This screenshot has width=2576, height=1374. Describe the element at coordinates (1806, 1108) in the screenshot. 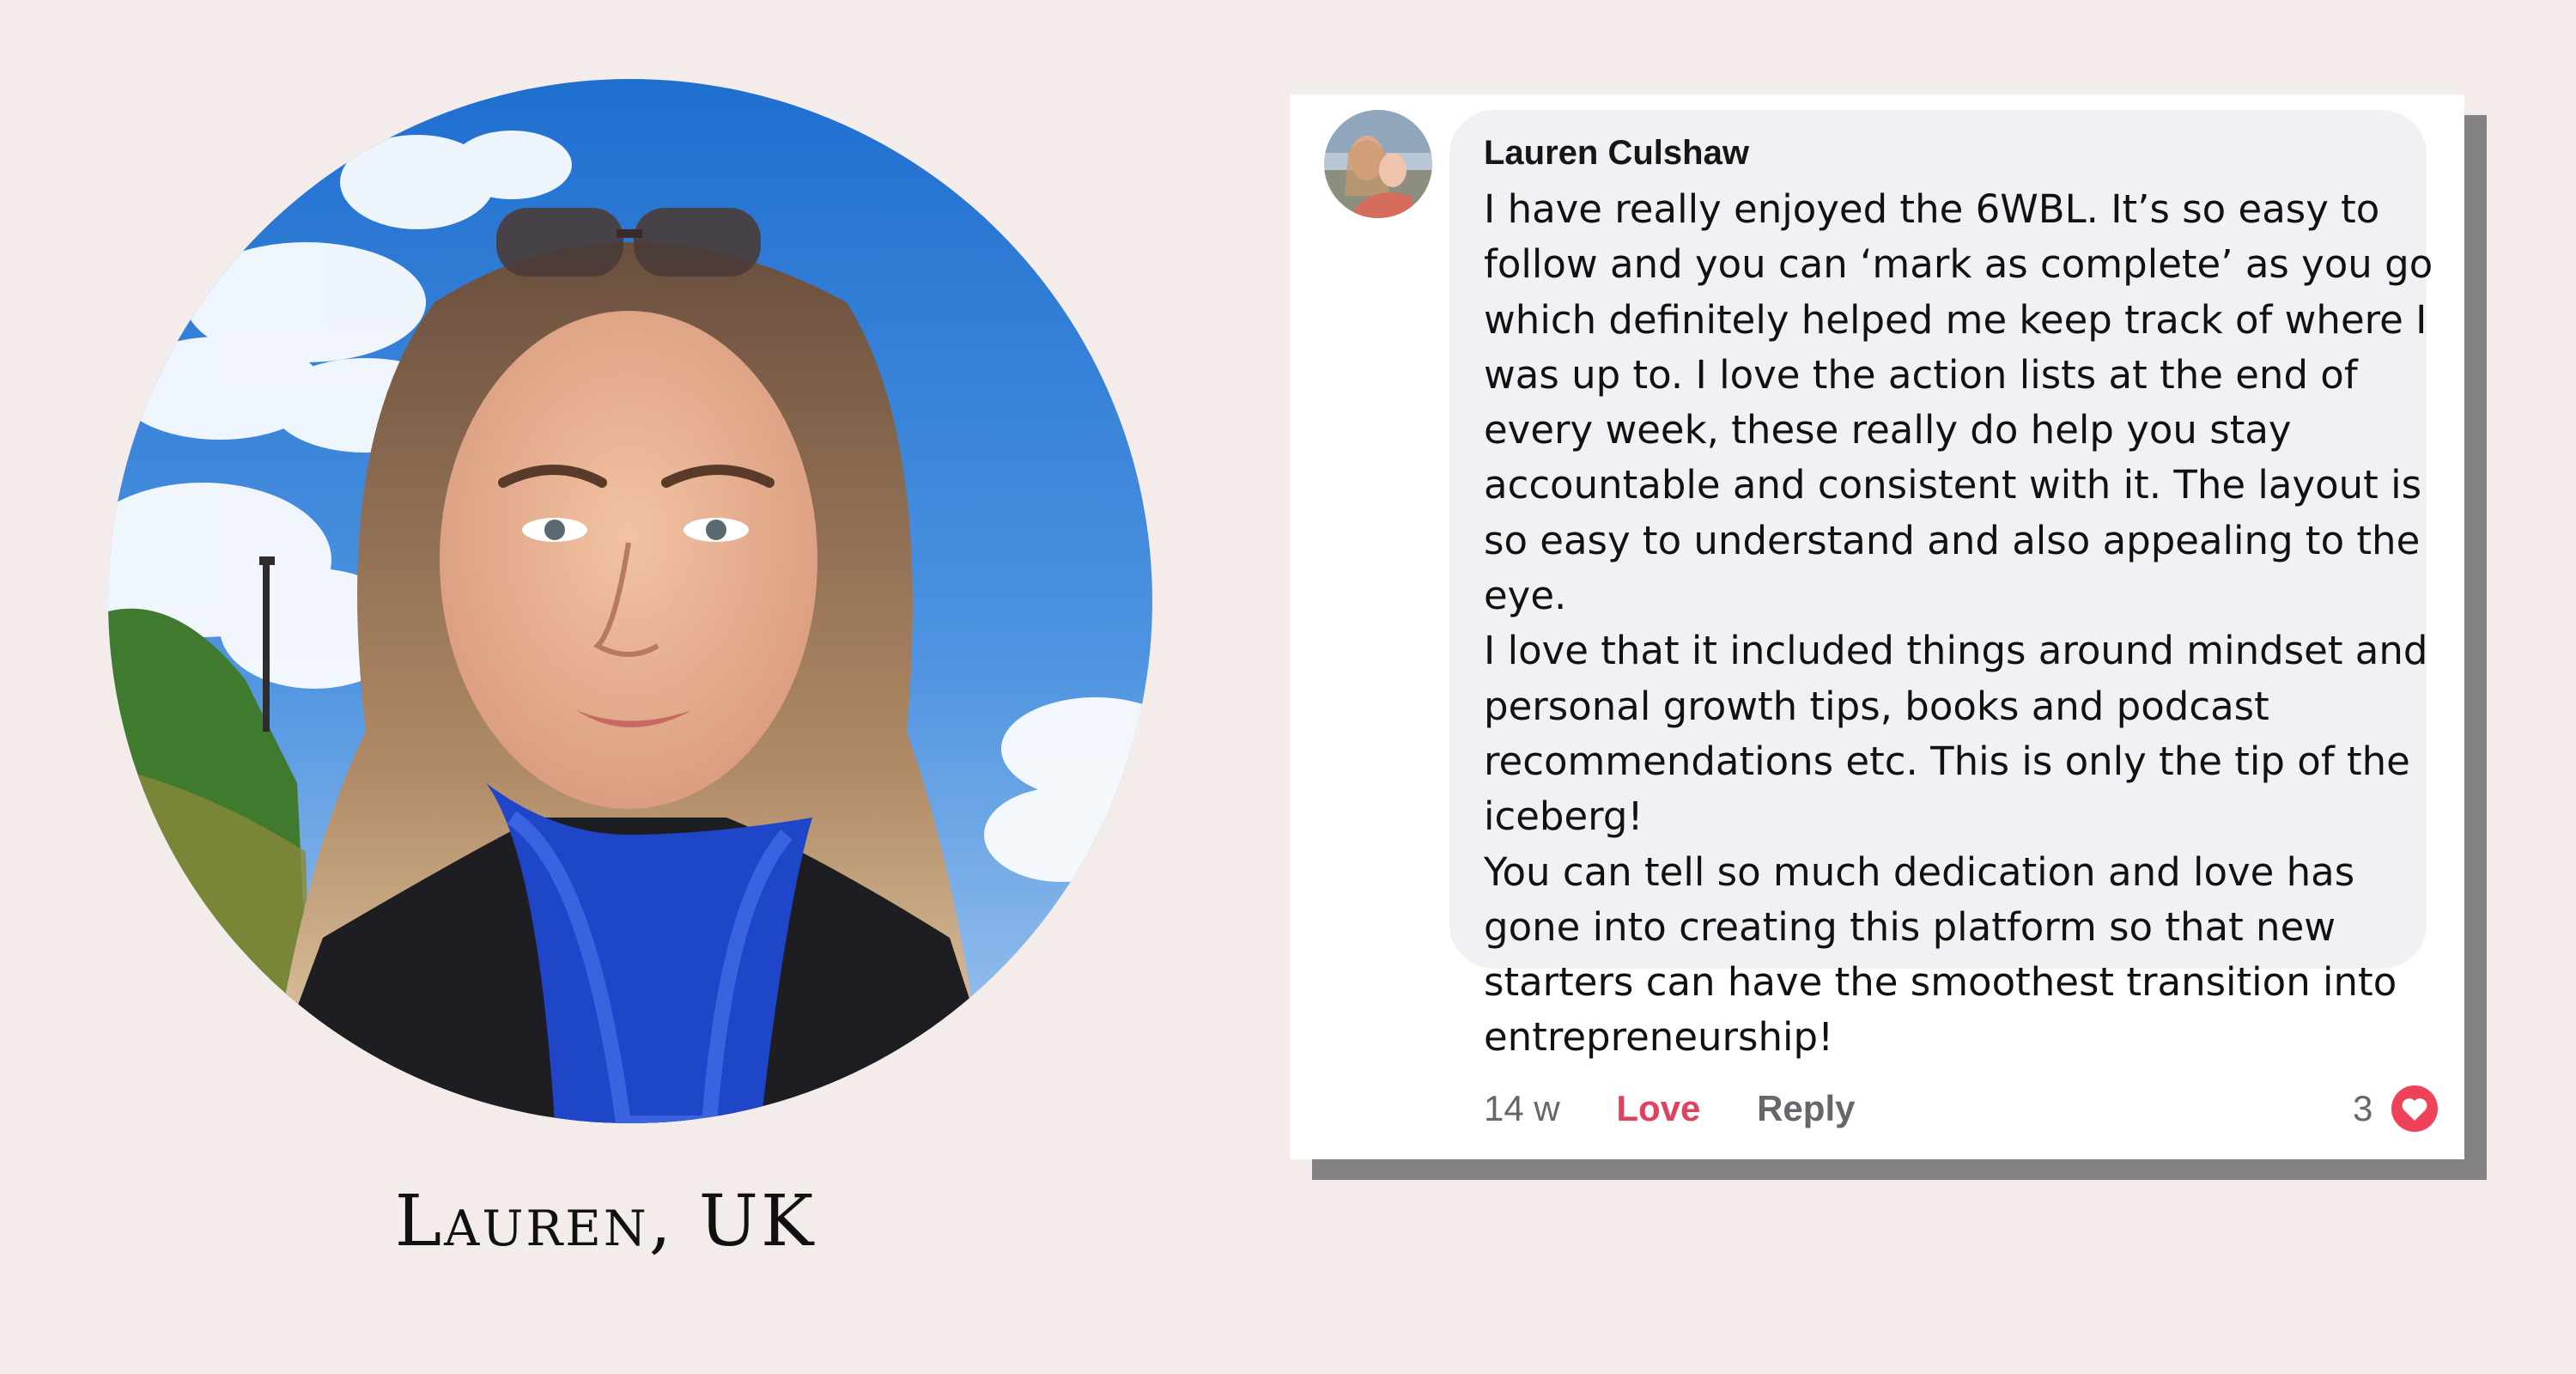

I see `reply-button: Reply` at that location.